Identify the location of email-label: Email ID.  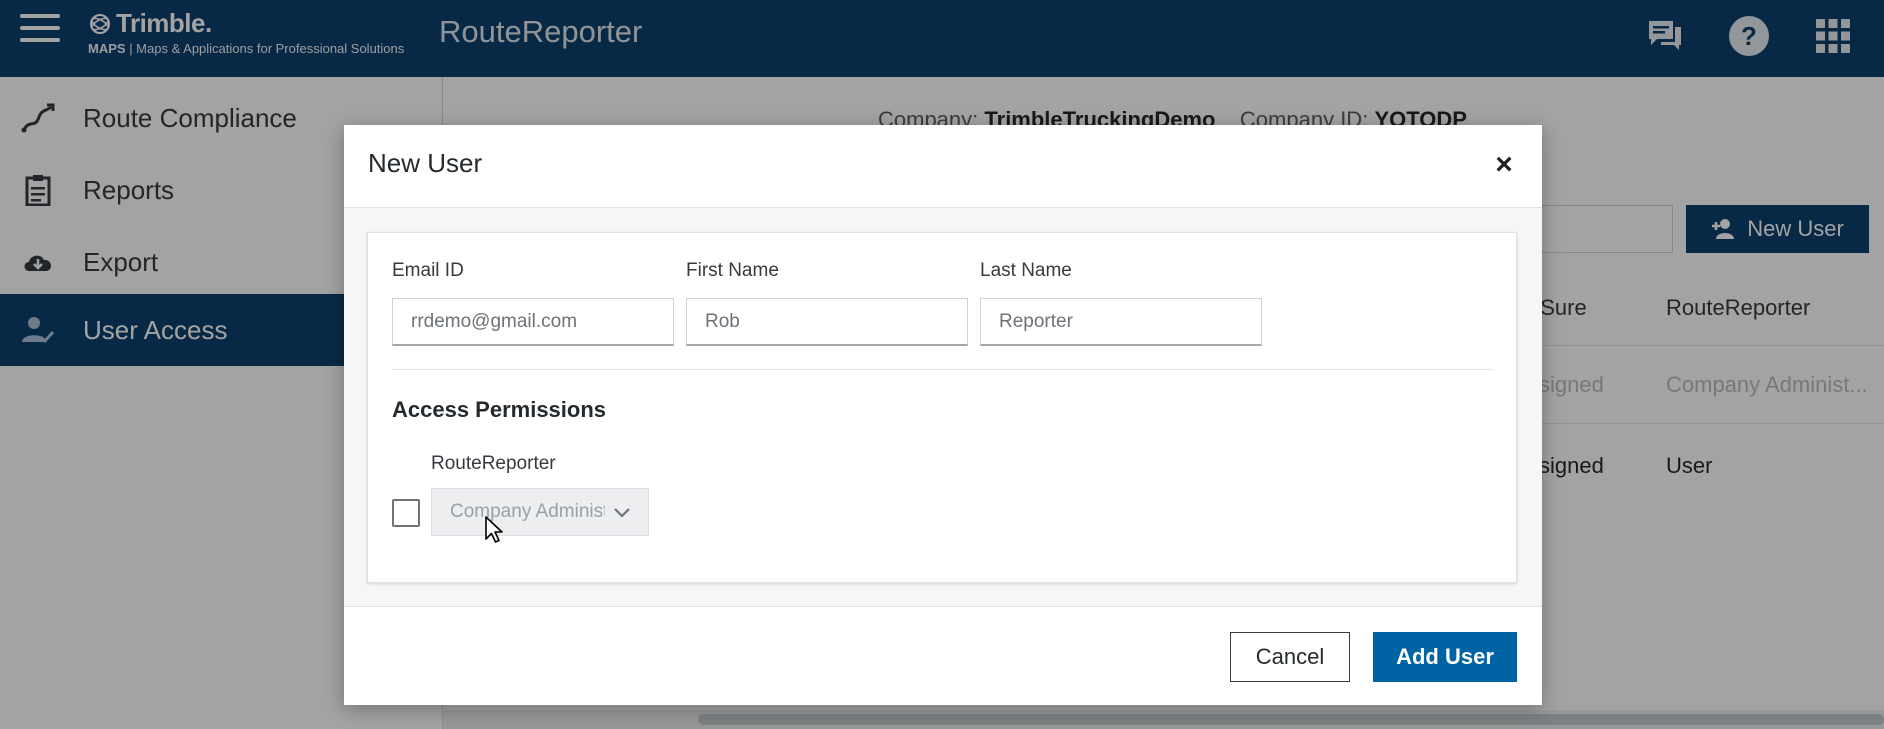
(428, 270).